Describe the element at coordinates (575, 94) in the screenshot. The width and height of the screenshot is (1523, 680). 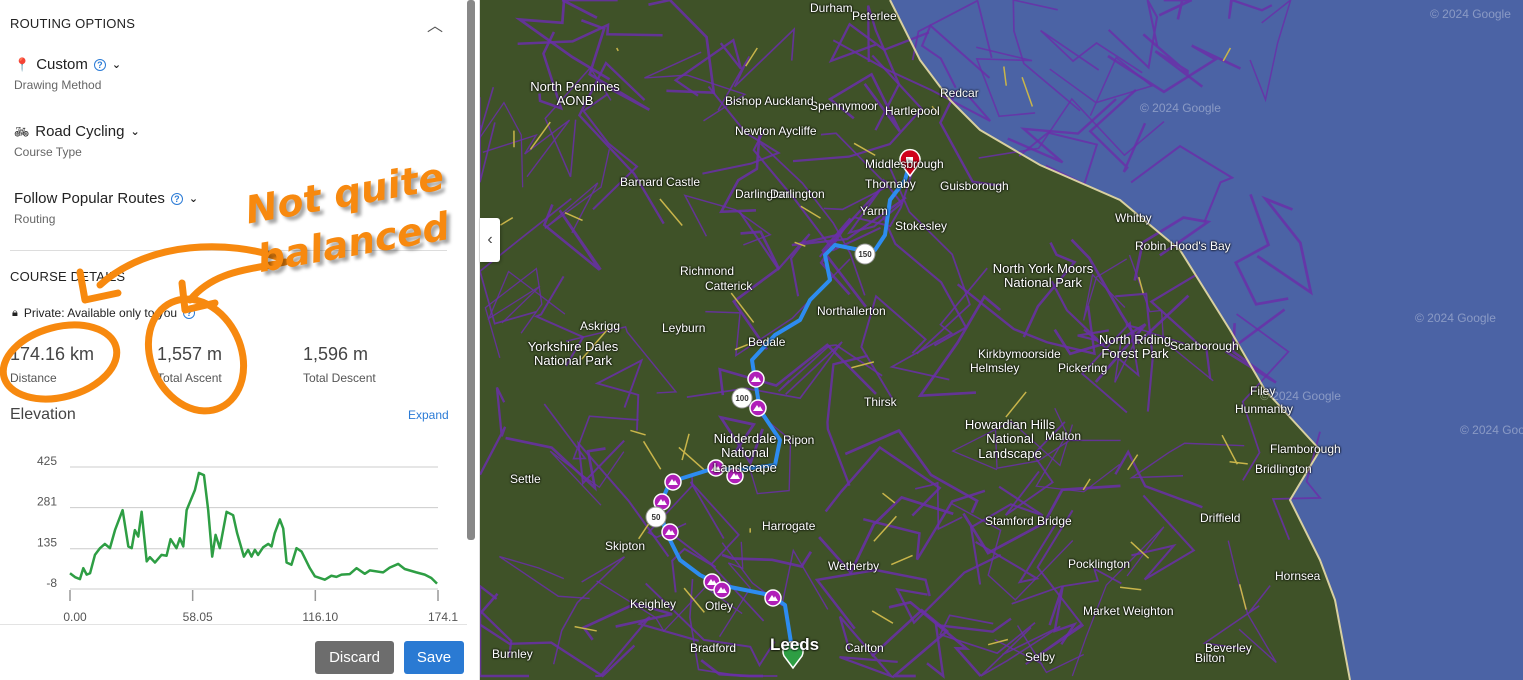
I see `map-place-label: North Pennines AONB` at that location.